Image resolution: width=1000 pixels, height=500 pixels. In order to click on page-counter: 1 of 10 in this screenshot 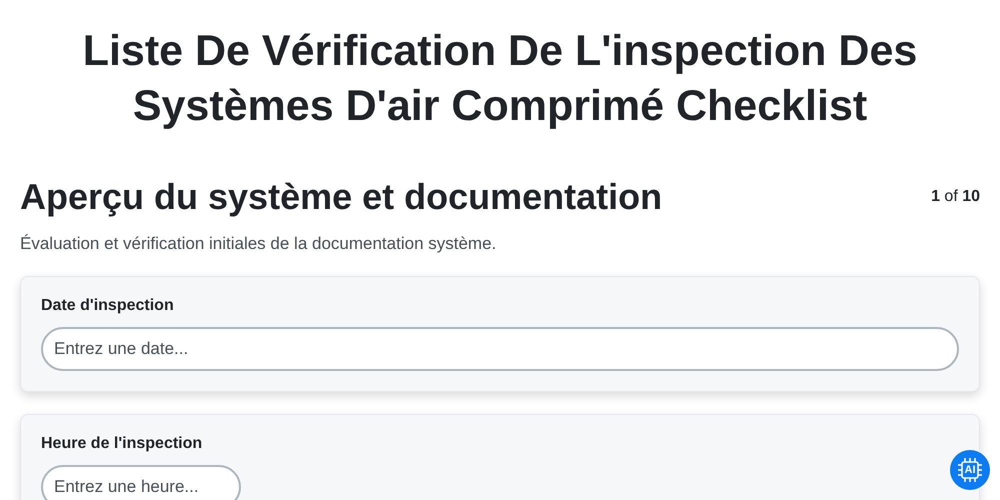, I will do `click(955, 197)`.